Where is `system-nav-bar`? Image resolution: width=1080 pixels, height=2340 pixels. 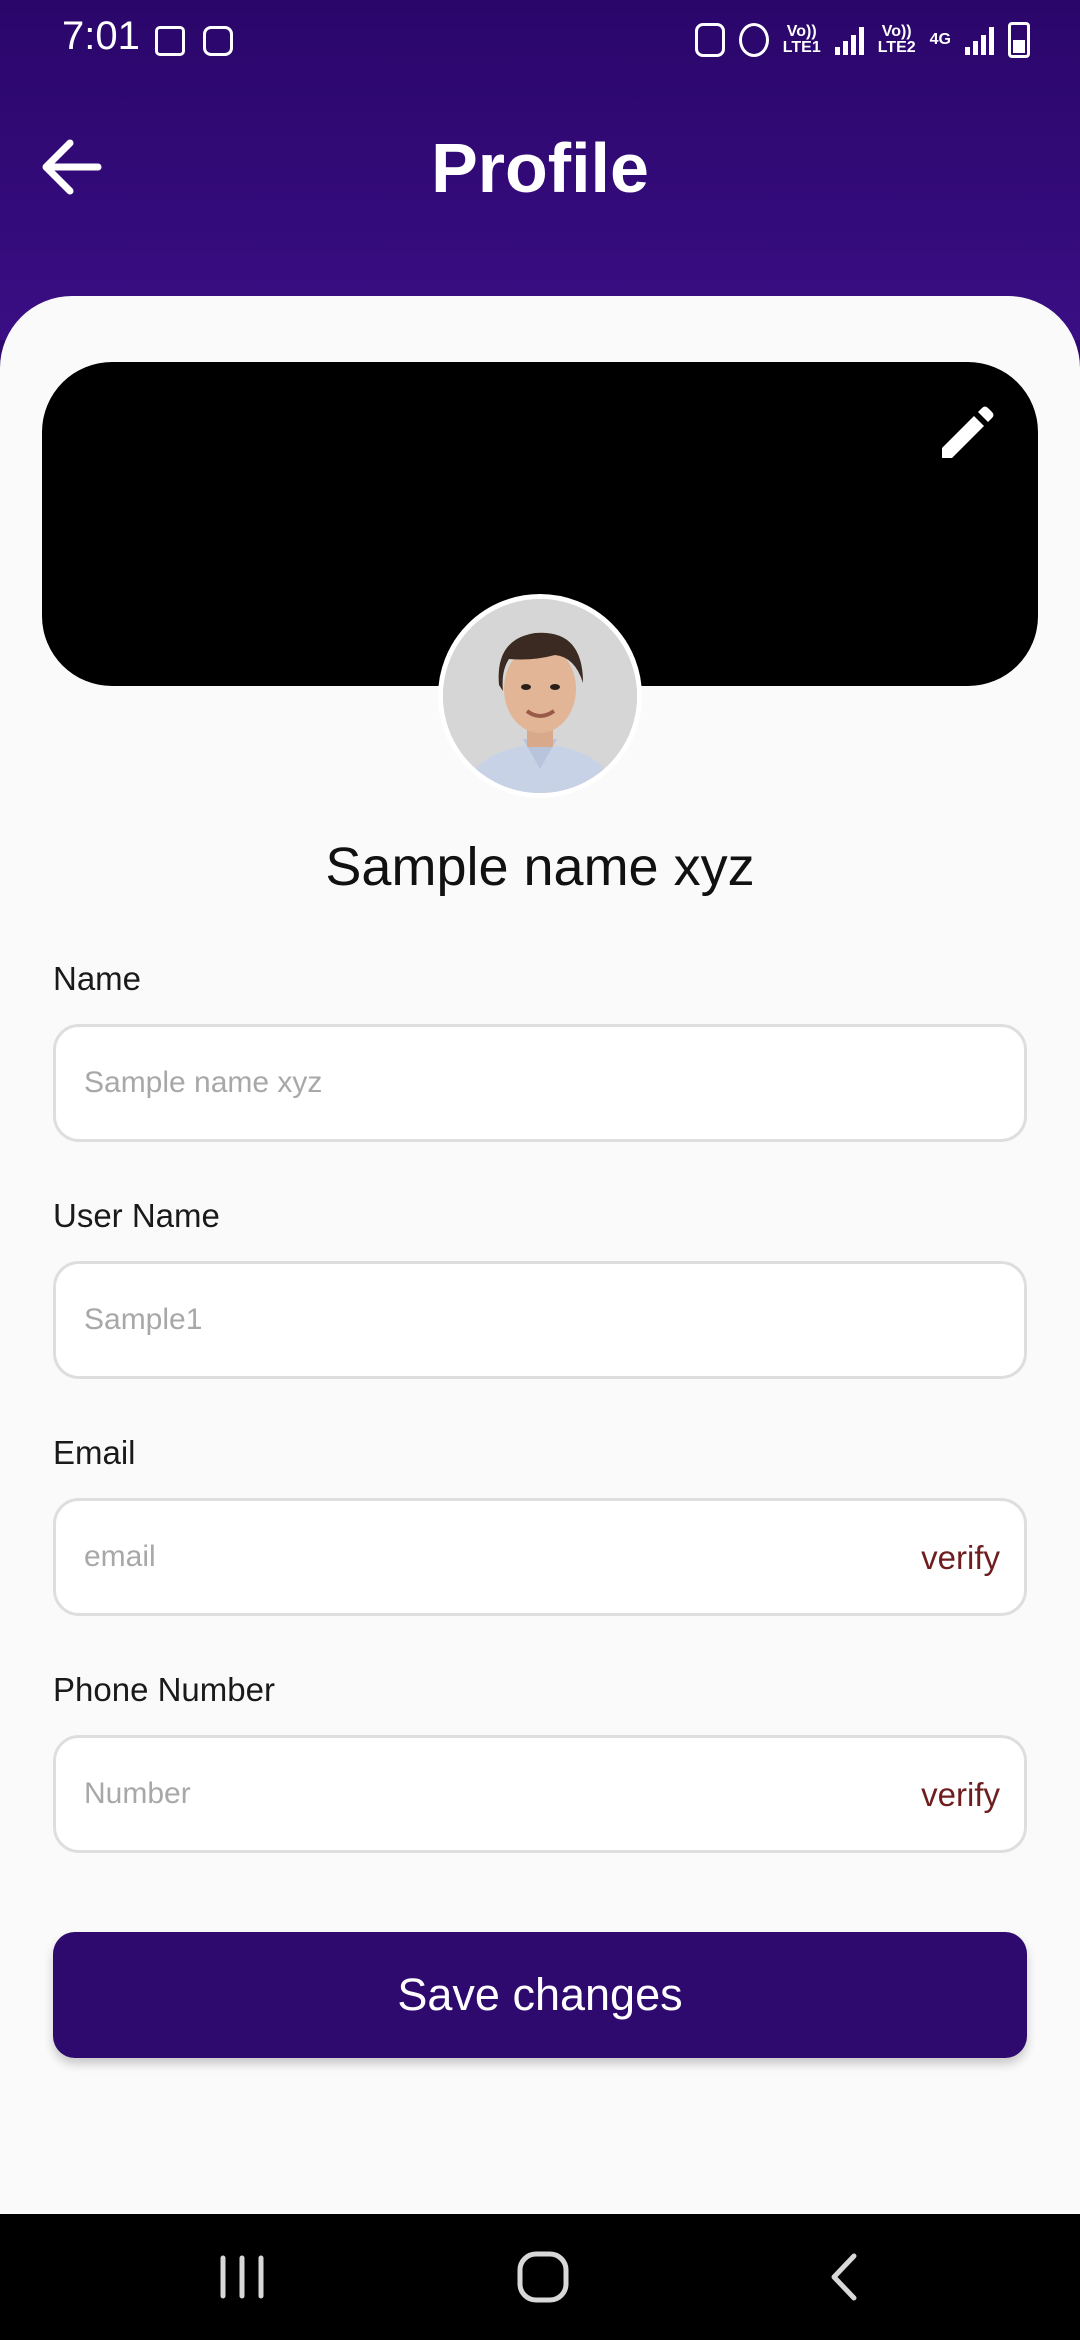
system-nav-bar is located at coordinates (540, 2277).